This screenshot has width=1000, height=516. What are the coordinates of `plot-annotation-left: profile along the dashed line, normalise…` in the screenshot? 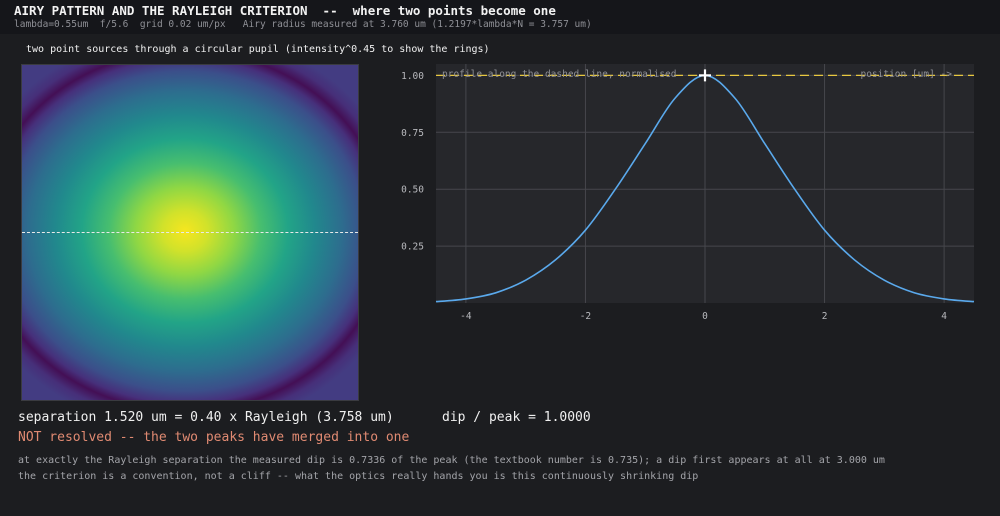 It's located at (559, 74).